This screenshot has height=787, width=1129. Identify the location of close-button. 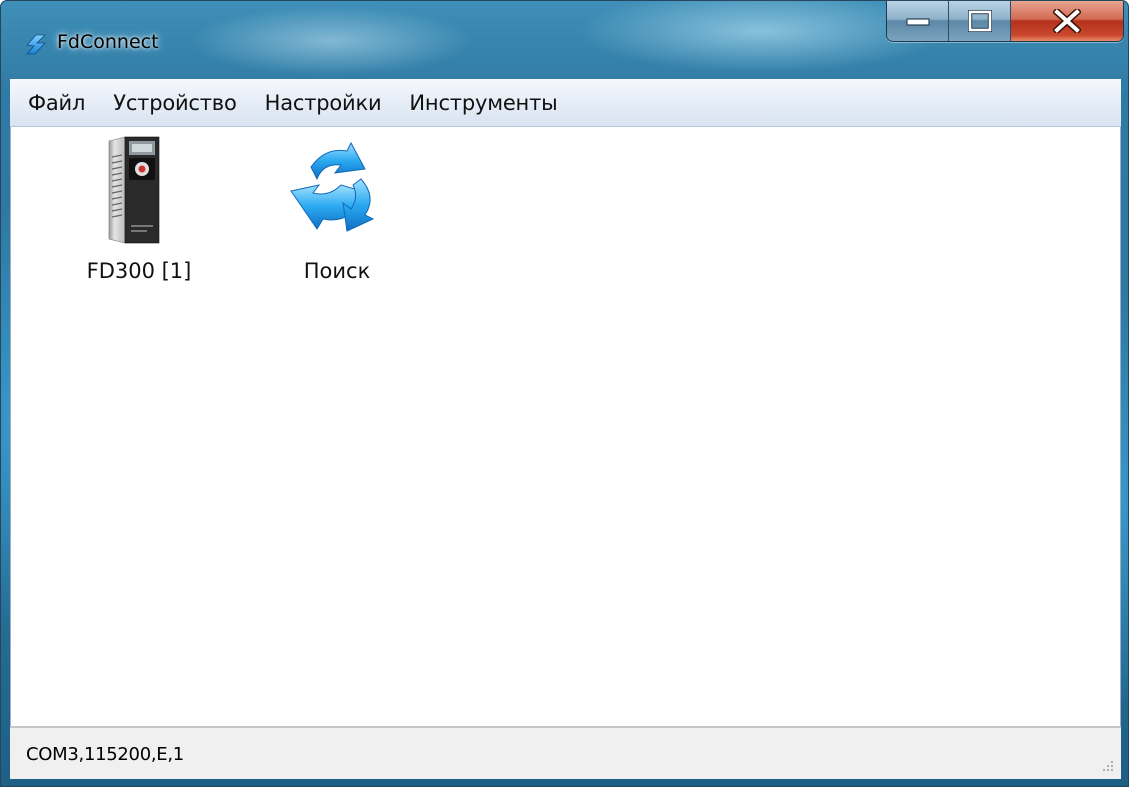
(1067, 21).